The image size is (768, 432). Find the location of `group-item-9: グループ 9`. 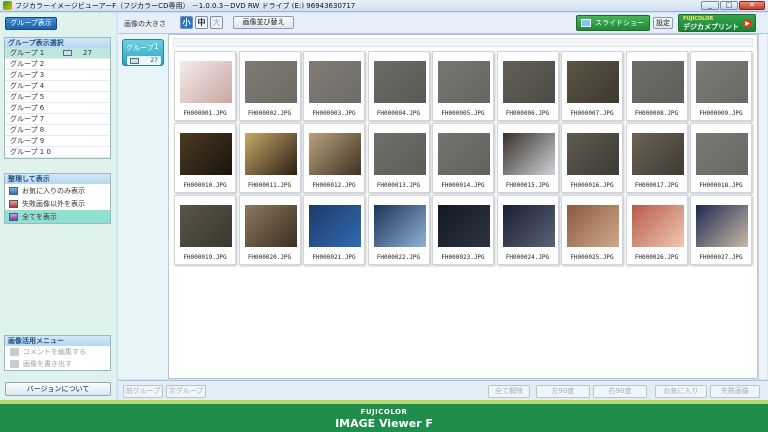

group-item-9: グループ 9 is located at coordinates (57, 141).